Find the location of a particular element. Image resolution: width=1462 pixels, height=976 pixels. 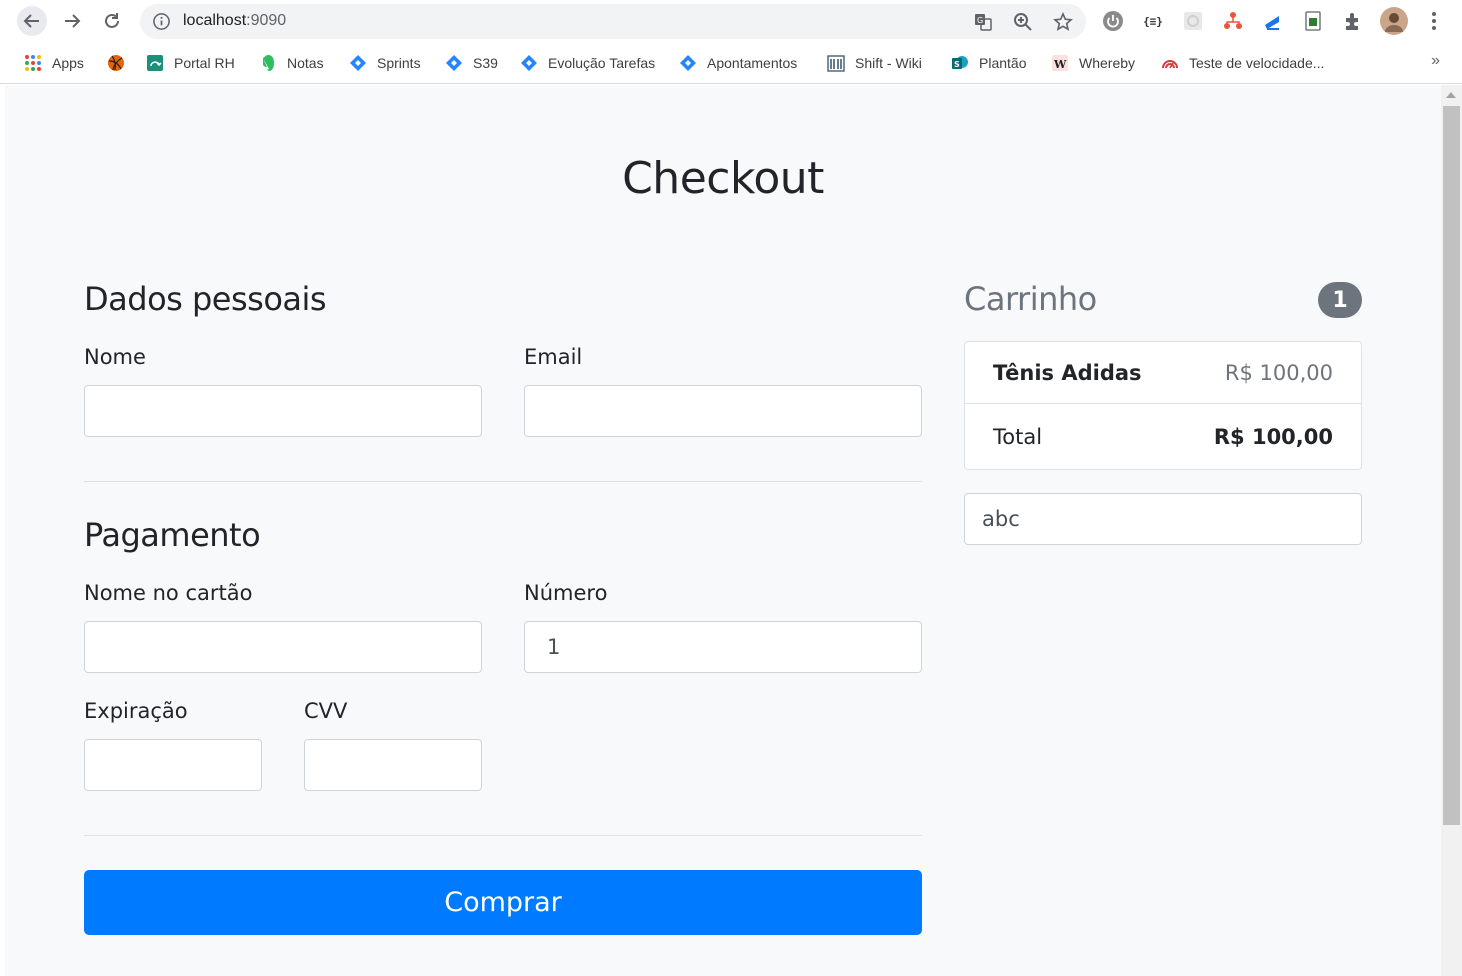

json-extension-icon: {≡} is located at coordinates (1153, 21).